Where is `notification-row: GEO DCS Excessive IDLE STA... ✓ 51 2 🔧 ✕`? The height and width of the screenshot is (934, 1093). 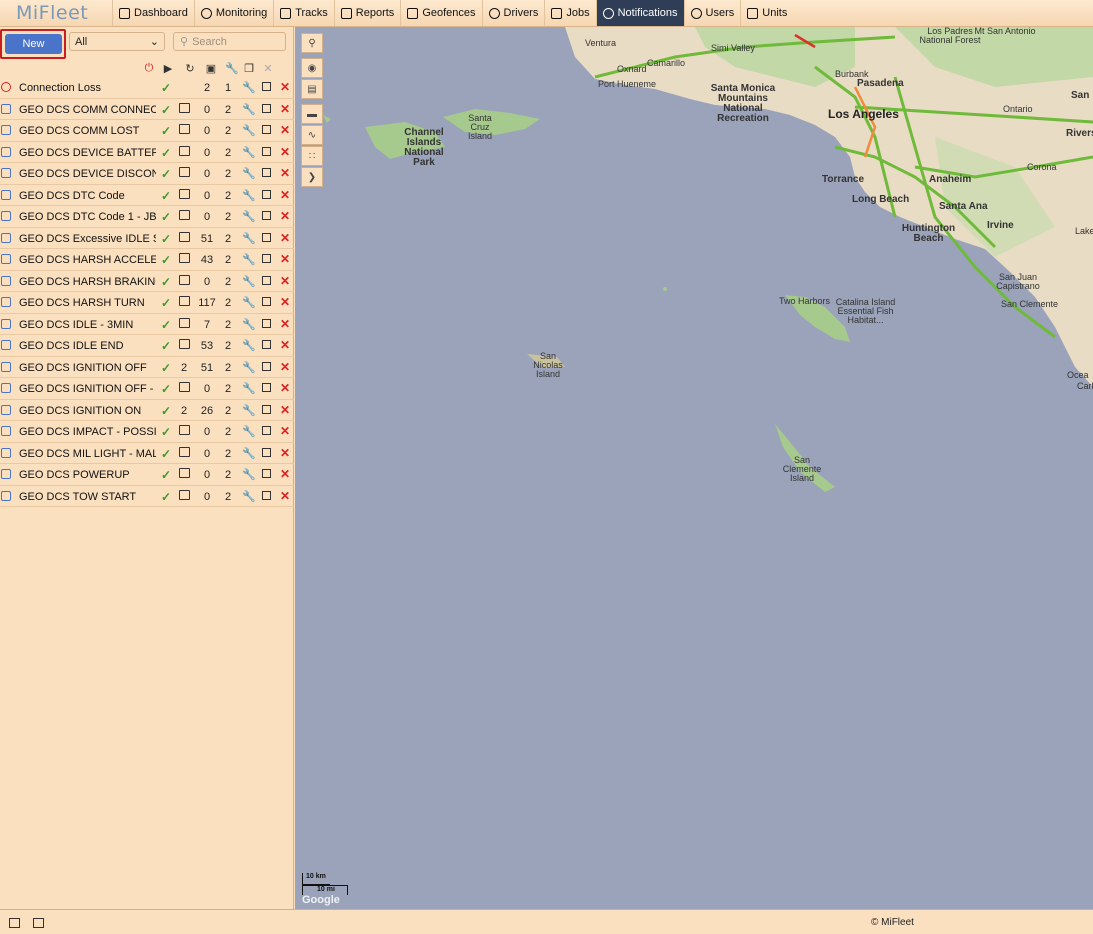 notification-row: GEO DCS Excessive IDLE STA... ✓ 51 2 🔧 ✕ is located at coordinates (147, 238).